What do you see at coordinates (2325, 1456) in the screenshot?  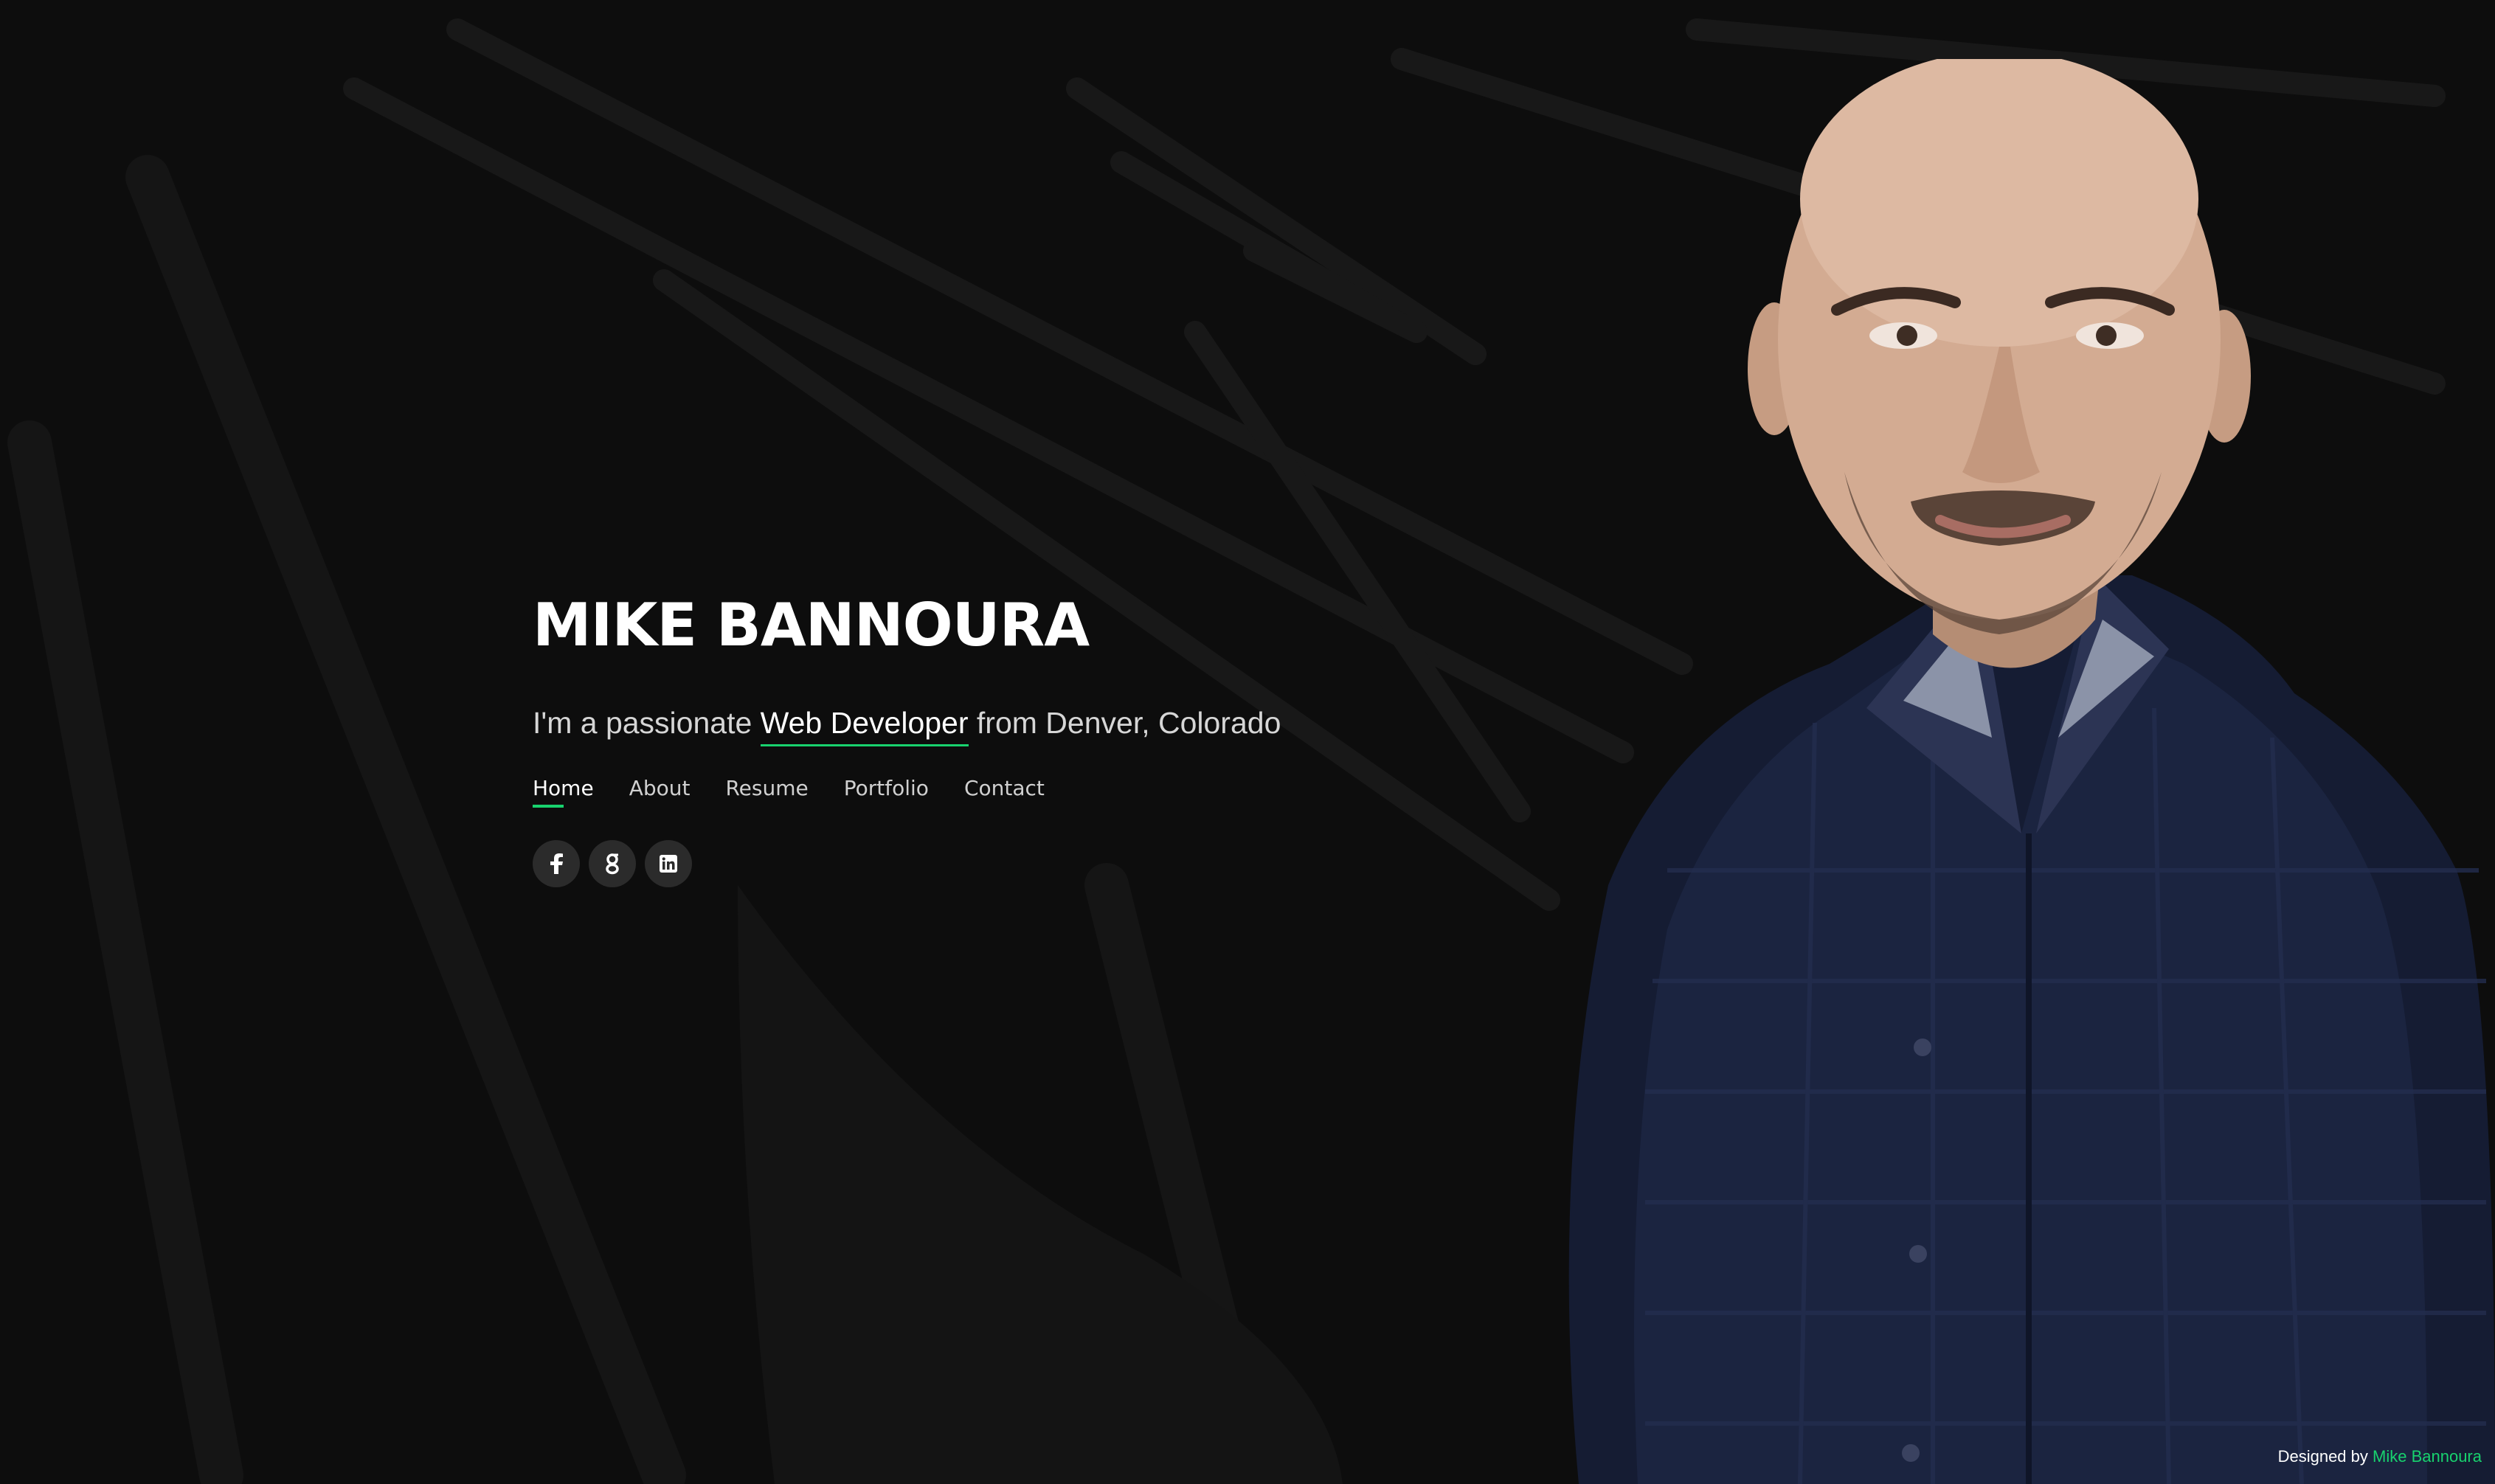 I see `credit-prefix: Designed by` at bounding box center [2325, 1456].